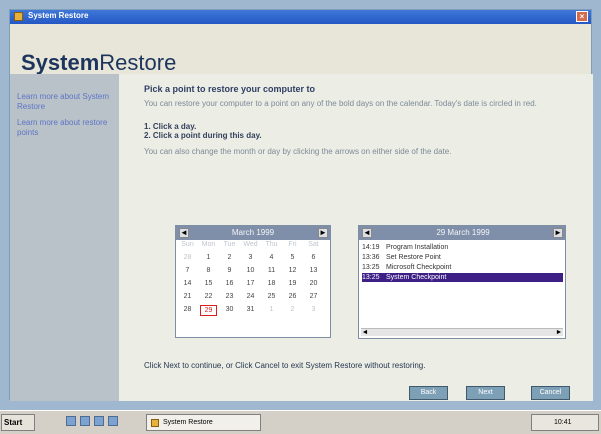 The width and height of the screenshot is (601, 434). I want to click on calendar-day: 12, so click(292, 270).